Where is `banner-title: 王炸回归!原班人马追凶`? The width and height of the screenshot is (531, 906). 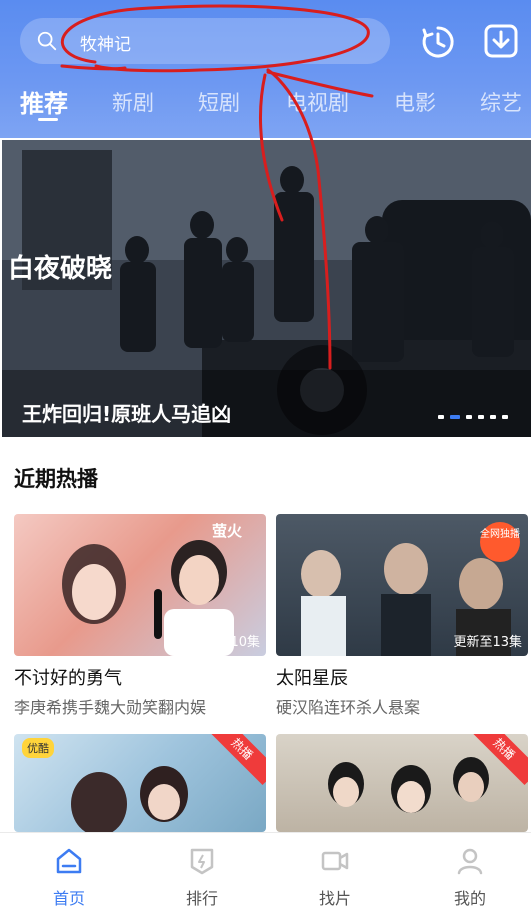 banner-title: 王炸回归!原班人马追凶 is located at coordinates (127, 414).